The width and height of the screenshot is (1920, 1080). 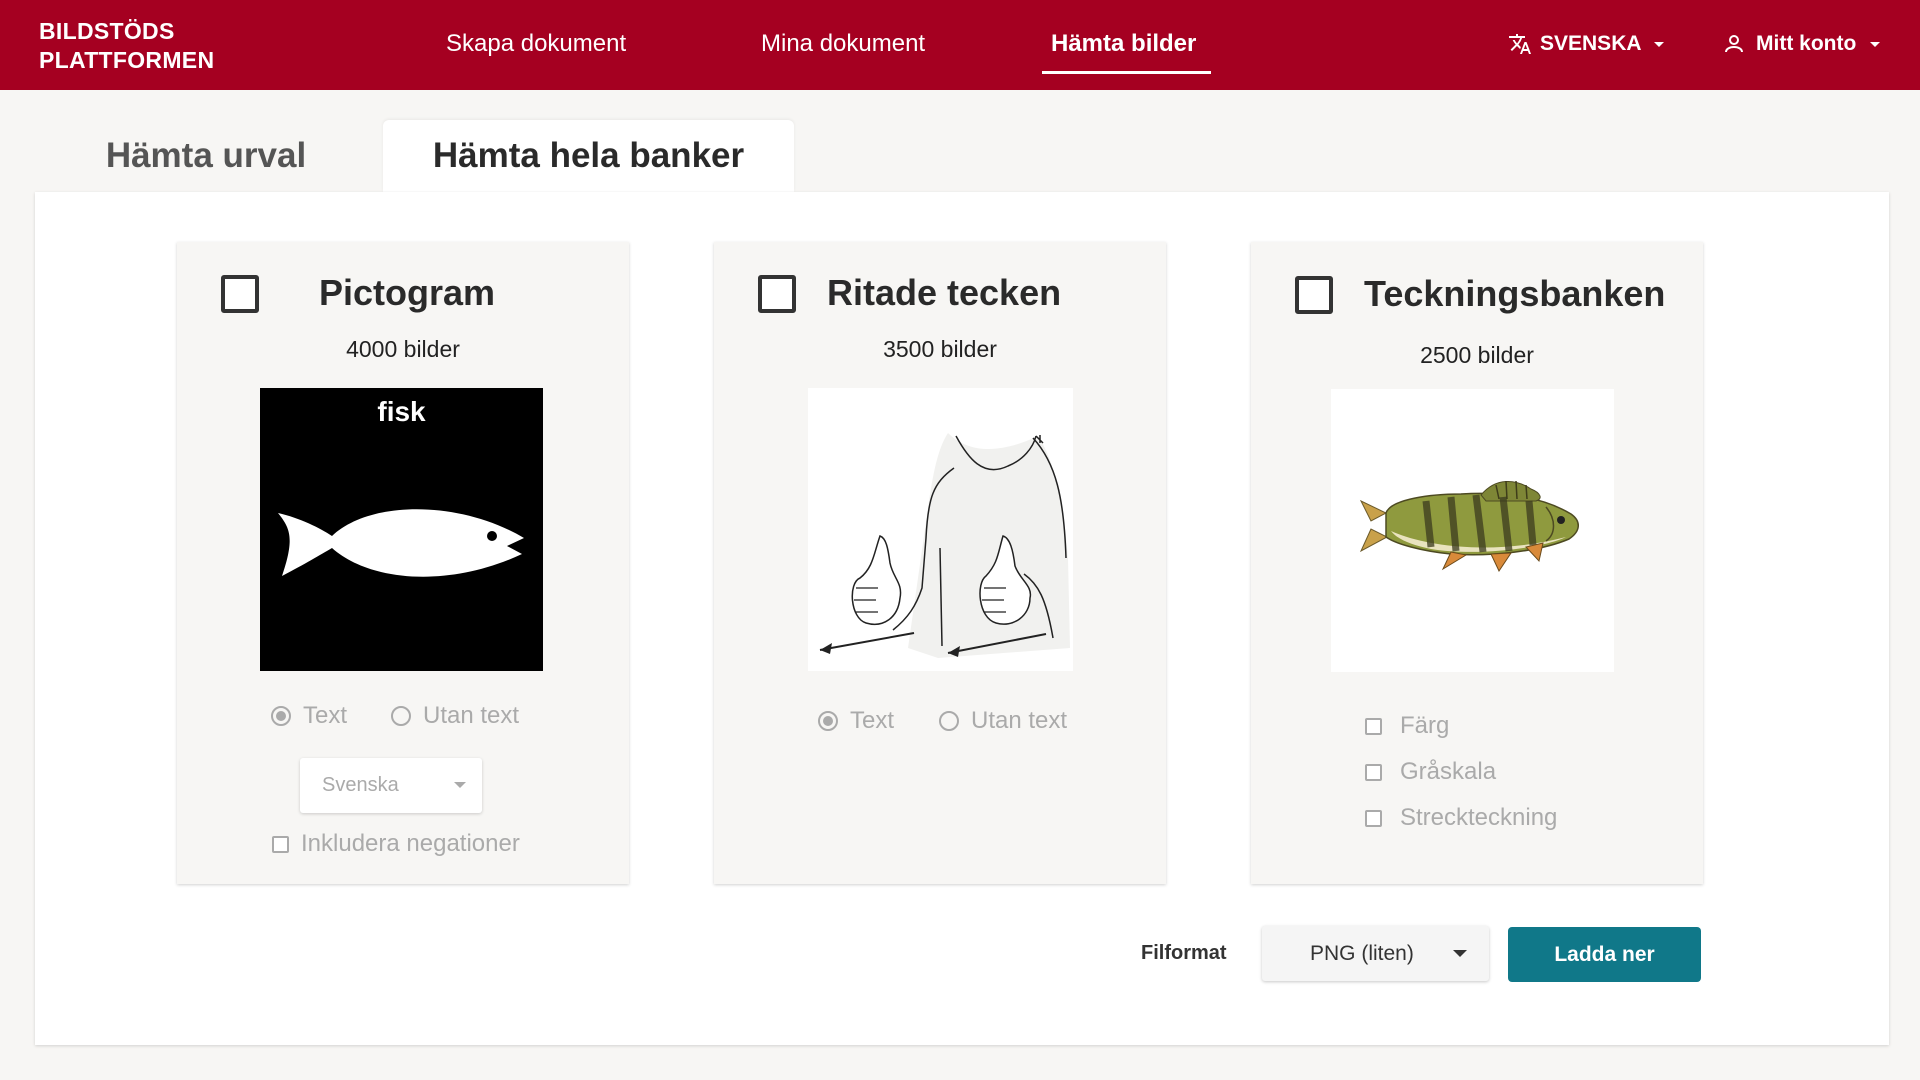 What do you see at coordinates (843, 44) in the screenshot?
I see `nav-mina-dokument: Mina dokument` at bounding box center [843, 44].